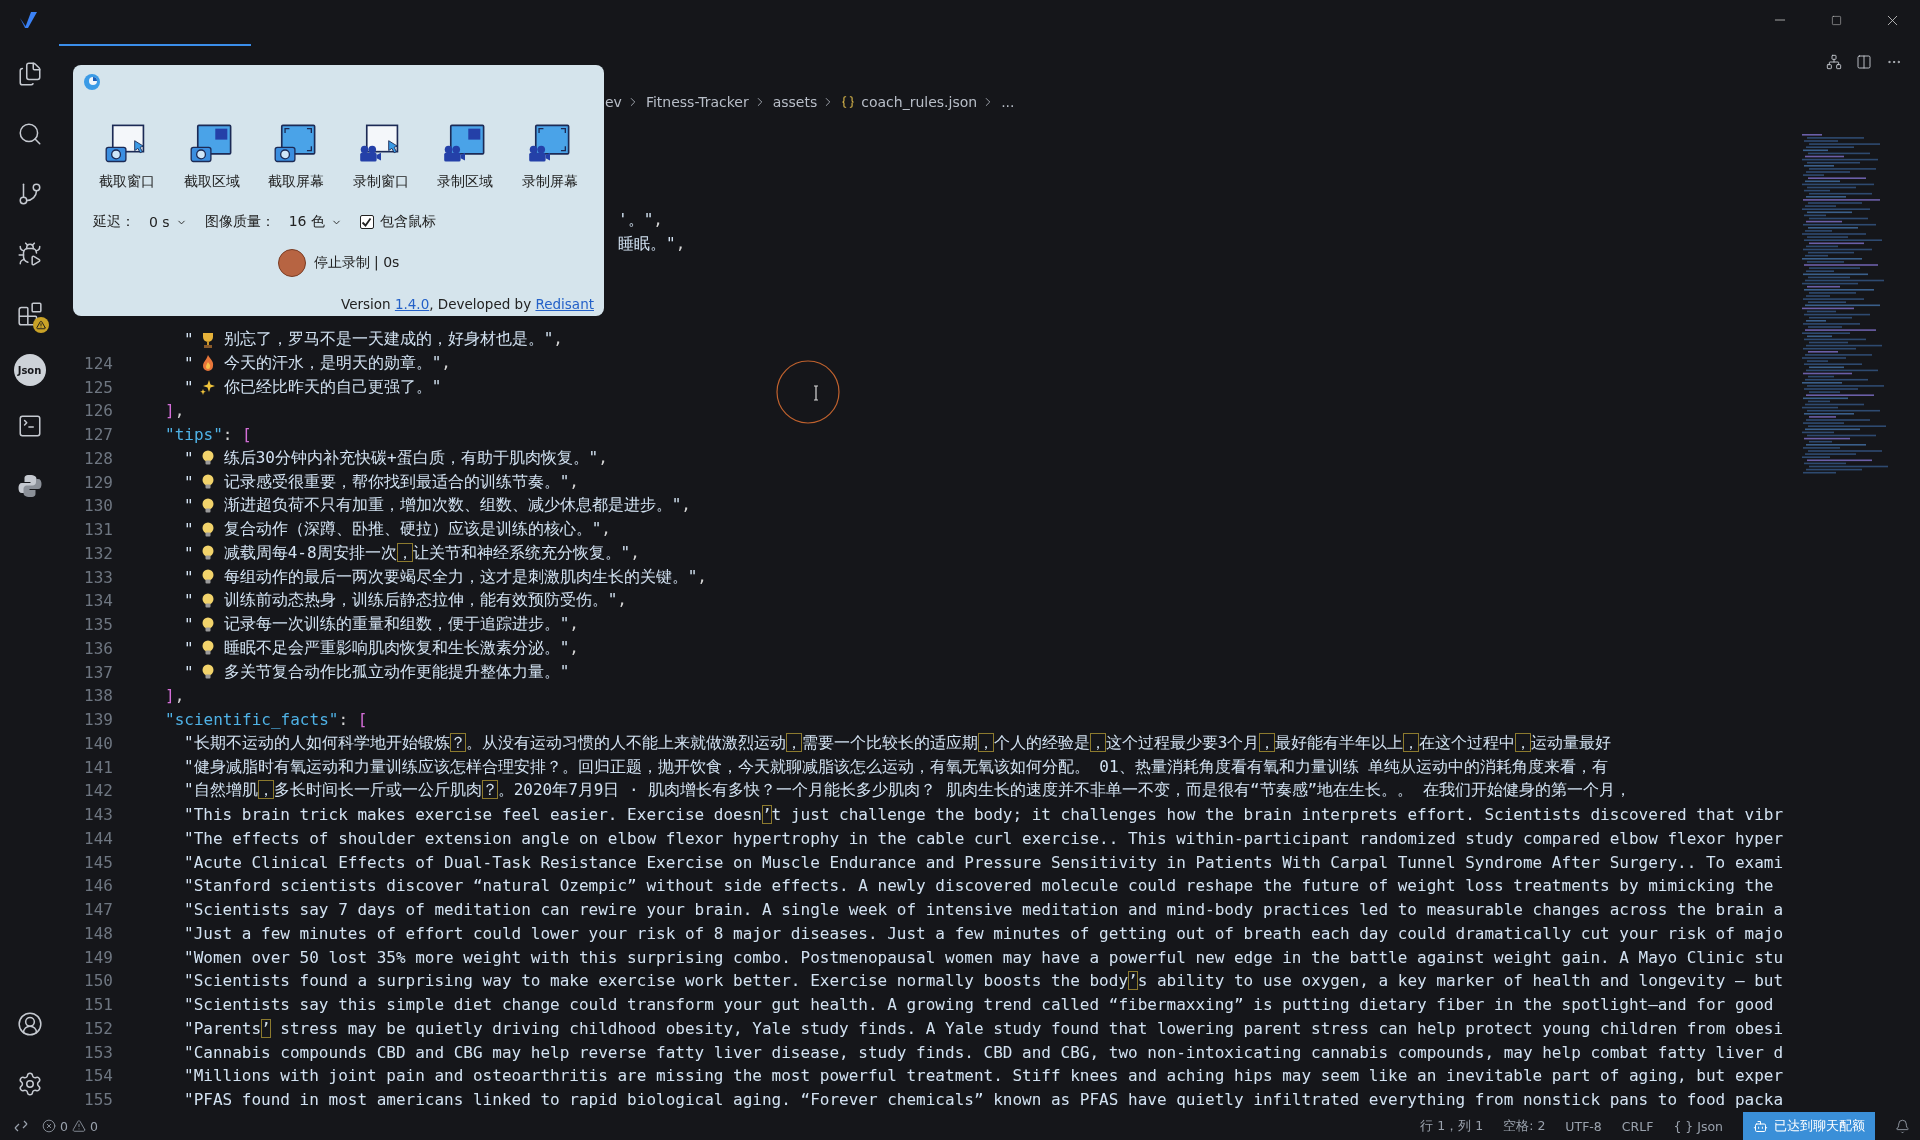 This screenshot has height=1140, width=1920. What do you see at coordinates (907, 791) in the screenshot?
I see `code-text: "自然增肌，多长时间长一斤或一公斤肌肉？。2020年7月9日 · 肌肉增长有多快？一个月能长多少肌肉？ 肌肉生长的速度并不非单一不变，而是很有“节奏感”地在生长。。 在我们开始健身的第一个月，` at bounding box center [907, 791].